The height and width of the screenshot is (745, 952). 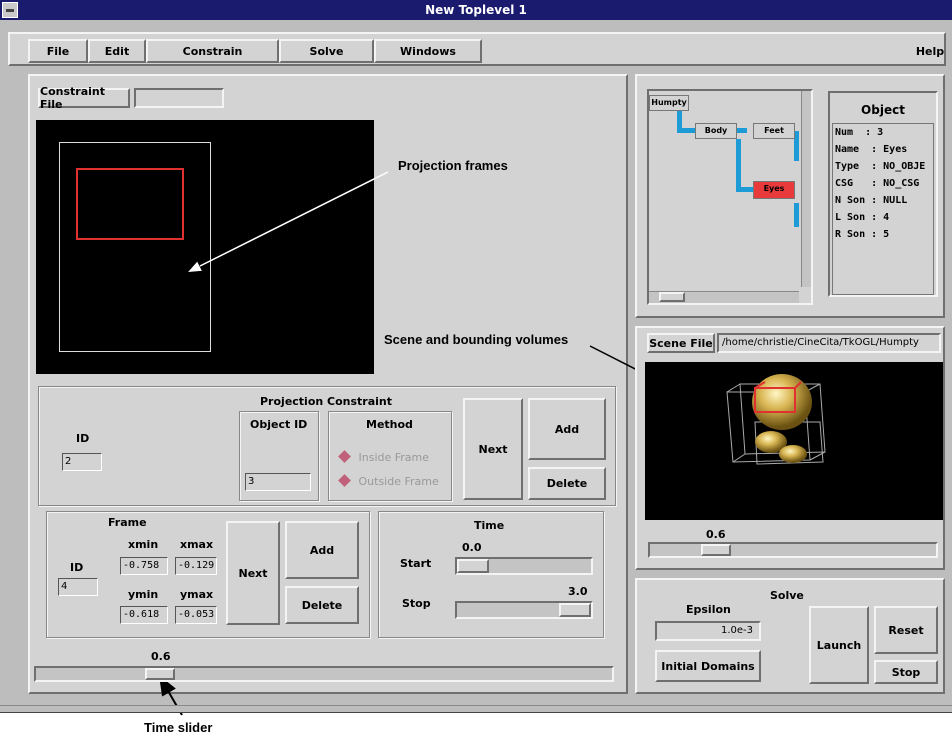 I want to click on pc-next-button: Next, so click(x=493, y=449).